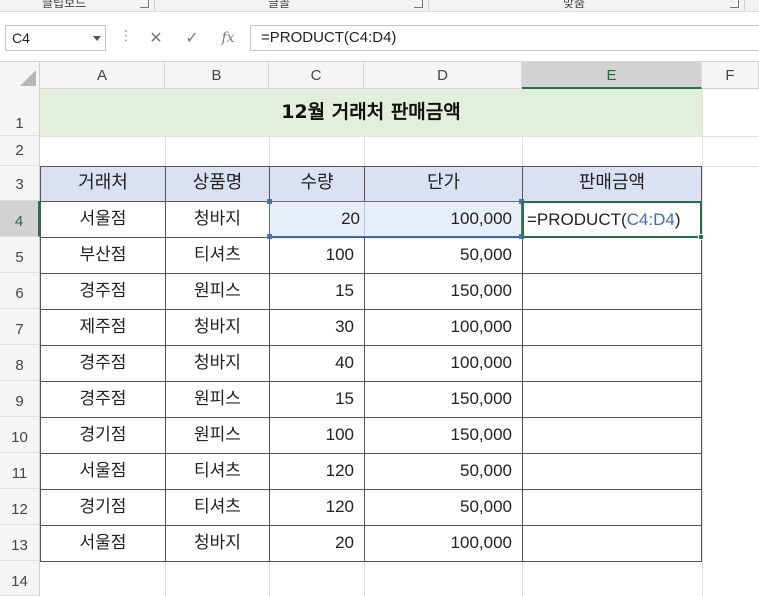  Describe the element at coordinates (371, 112) in the screenshot. I see `sheet-title: 12월 거래처 판매금액` at that location.